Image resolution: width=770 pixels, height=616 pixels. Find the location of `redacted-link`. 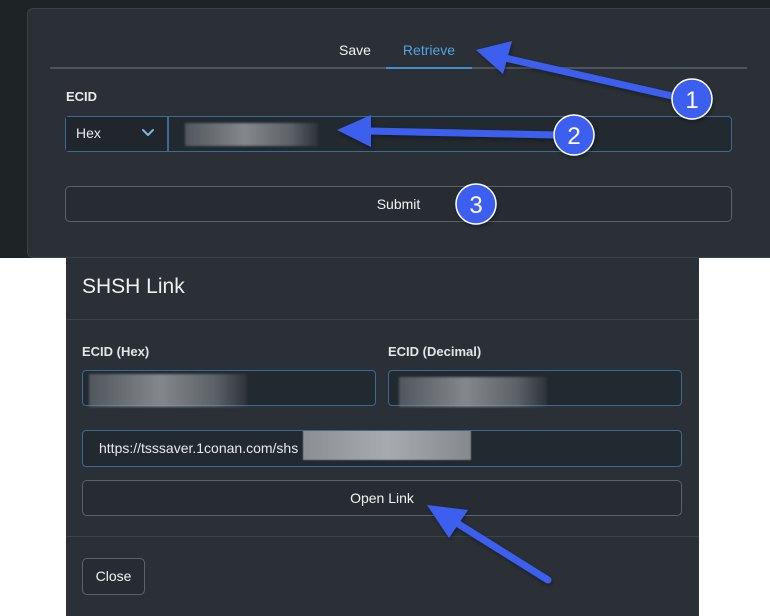

redacted-link is located at coordinates (387, 445).